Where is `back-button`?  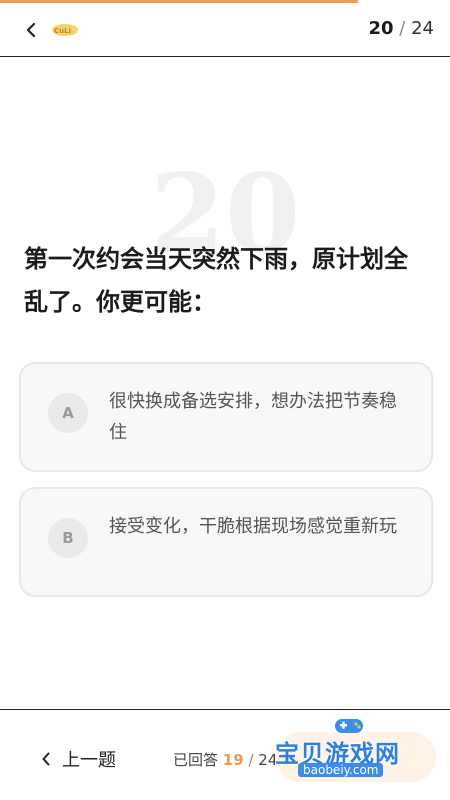
back-button is located at coordinates (31, 30).